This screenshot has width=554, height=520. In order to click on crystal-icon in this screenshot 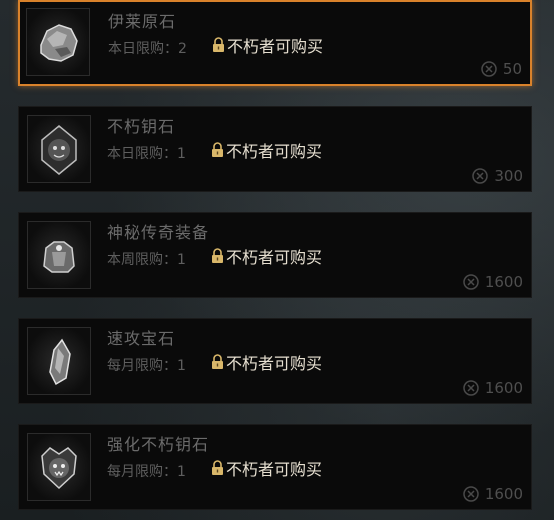, I will do `click(60, 362)`.